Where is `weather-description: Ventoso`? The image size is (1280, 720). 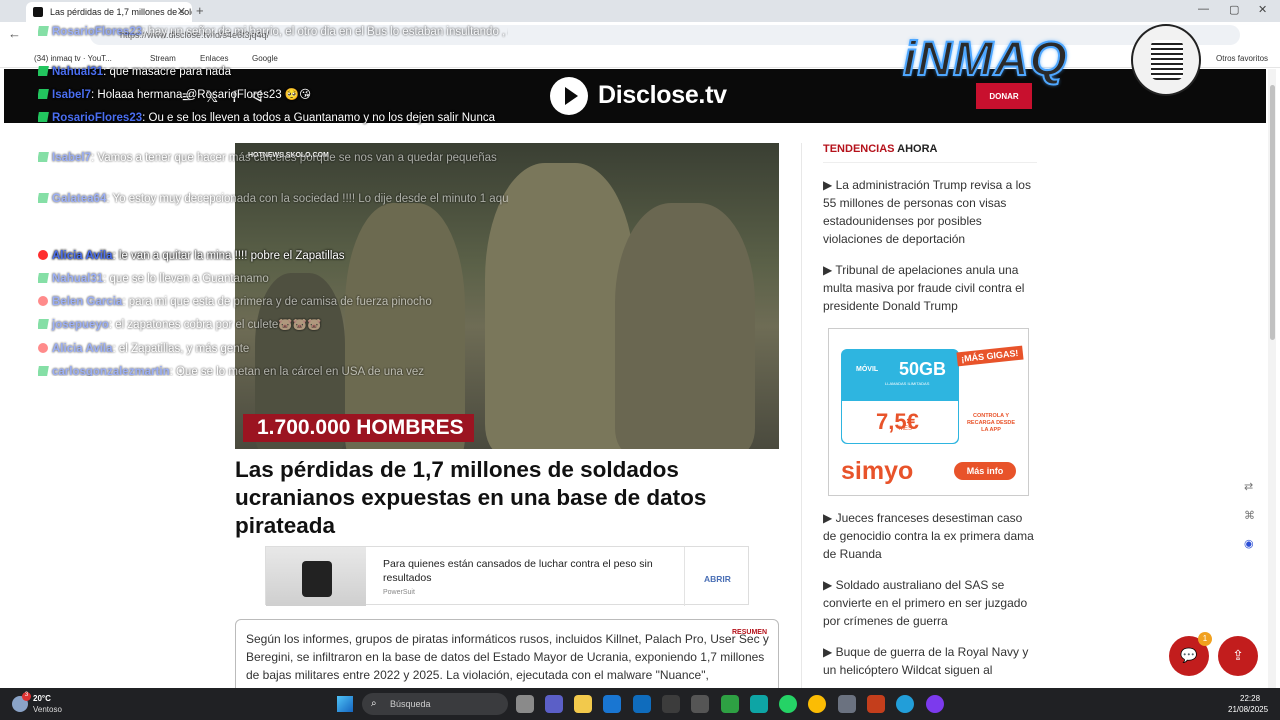 weather-description: Ventoso is located at coordinates (47, 709).